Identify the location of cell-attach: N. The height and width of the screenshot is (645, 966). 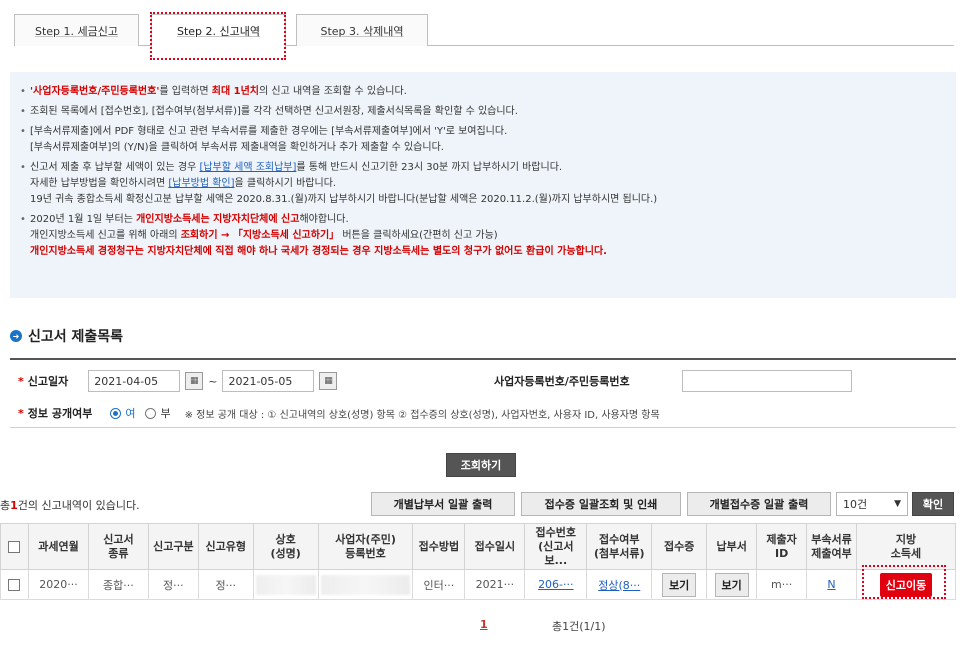
(831, 584).